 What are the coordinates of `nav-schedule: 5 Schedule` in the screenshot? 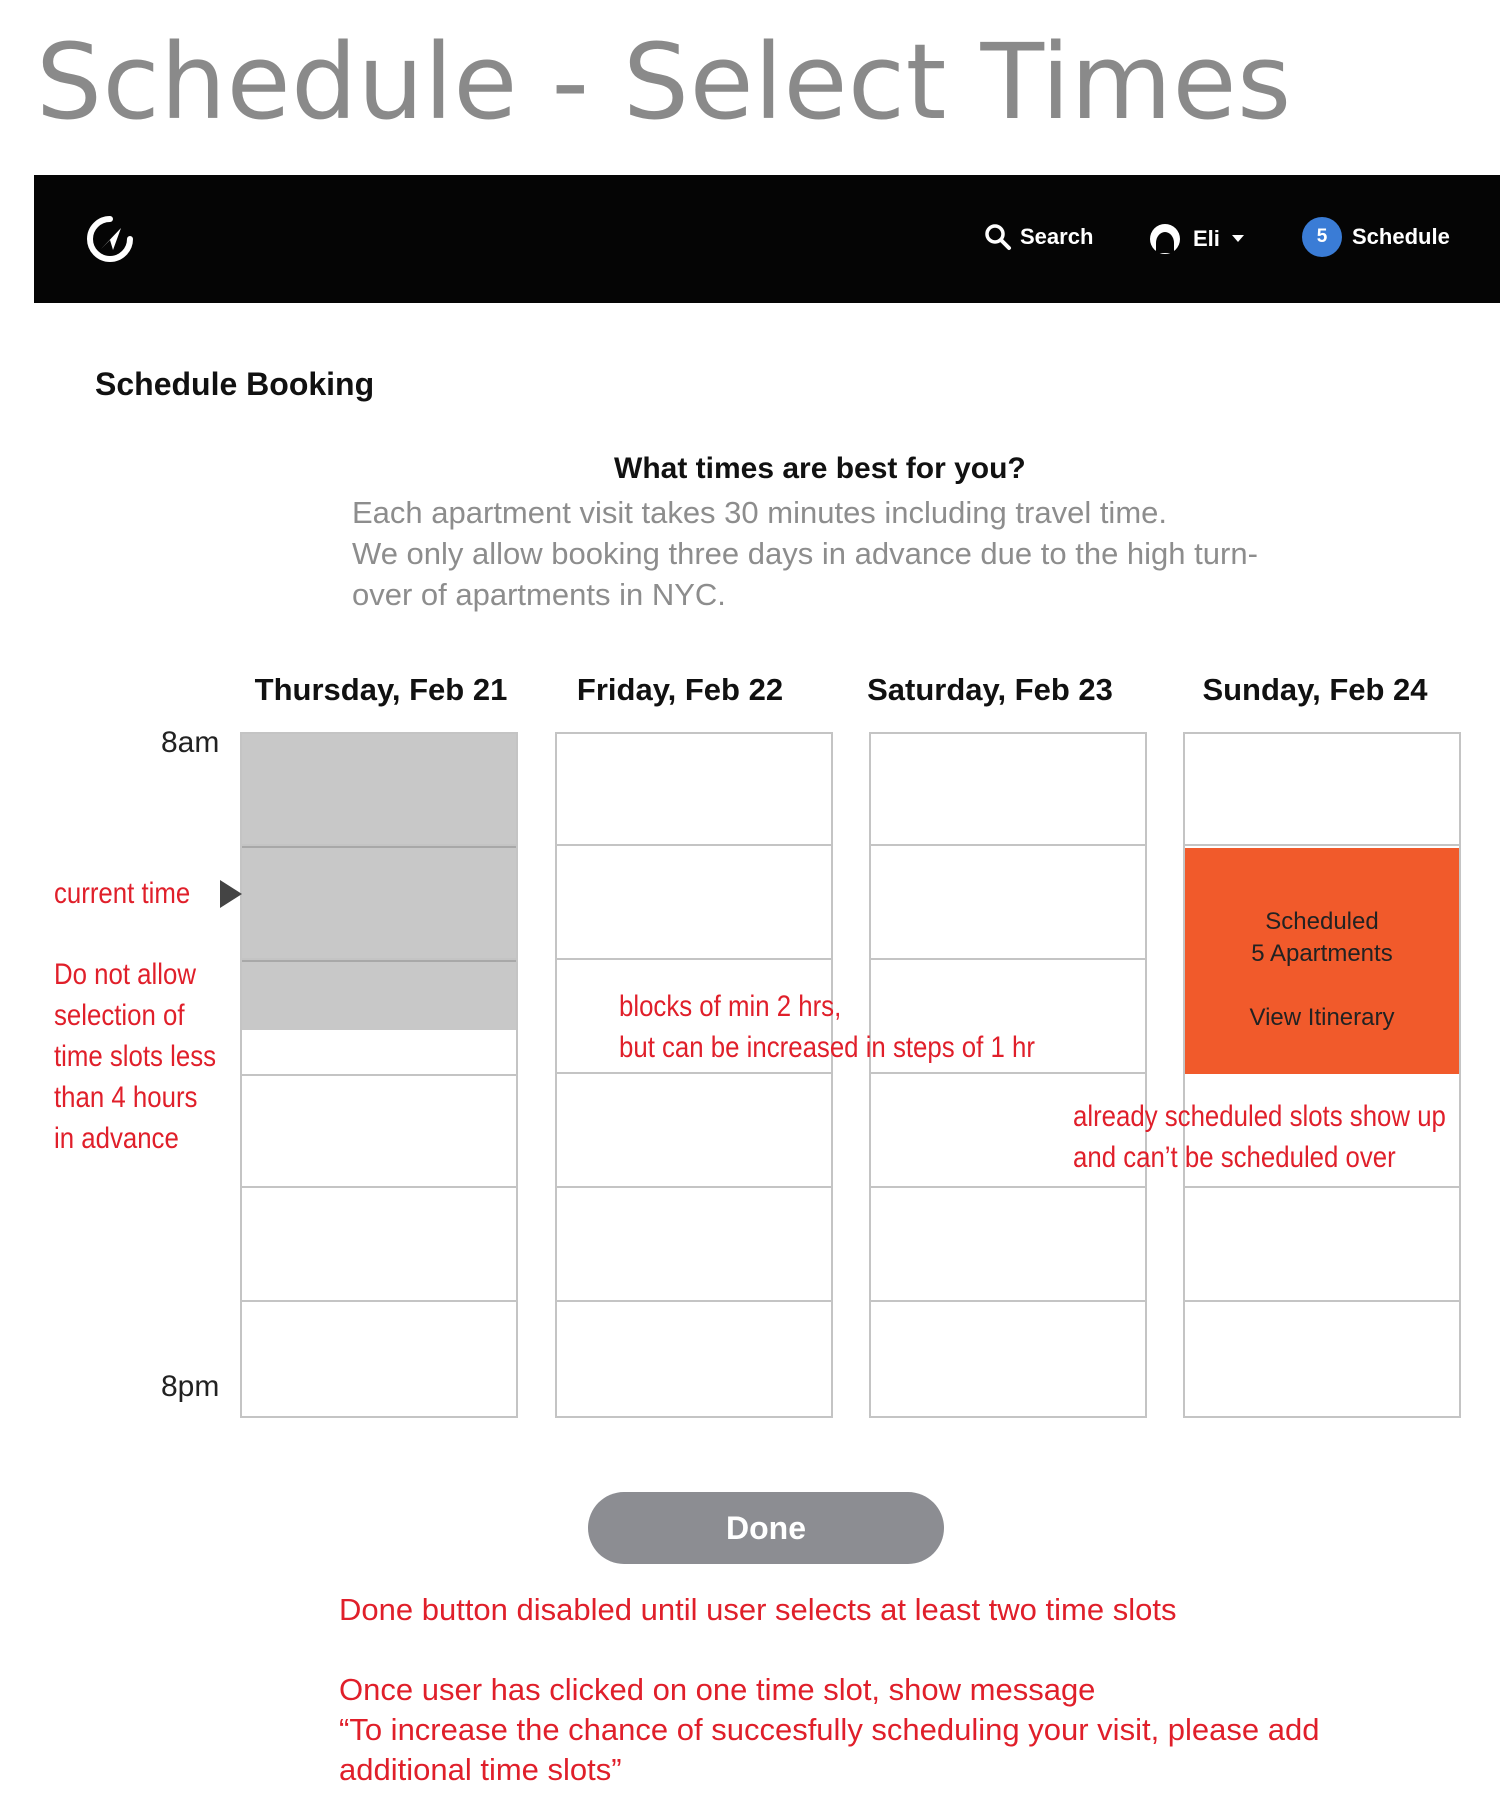 It's located at (1376, 237).